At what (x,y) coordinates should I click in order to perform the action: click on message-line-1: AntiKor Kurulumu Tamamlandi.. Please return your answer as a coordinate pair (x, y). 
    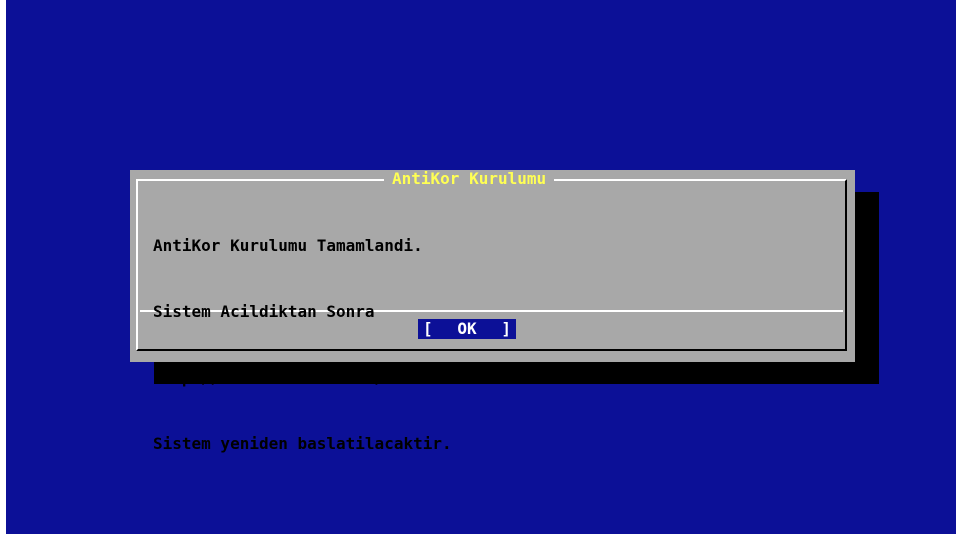
    Looking at the image, I should click on (288, 245).